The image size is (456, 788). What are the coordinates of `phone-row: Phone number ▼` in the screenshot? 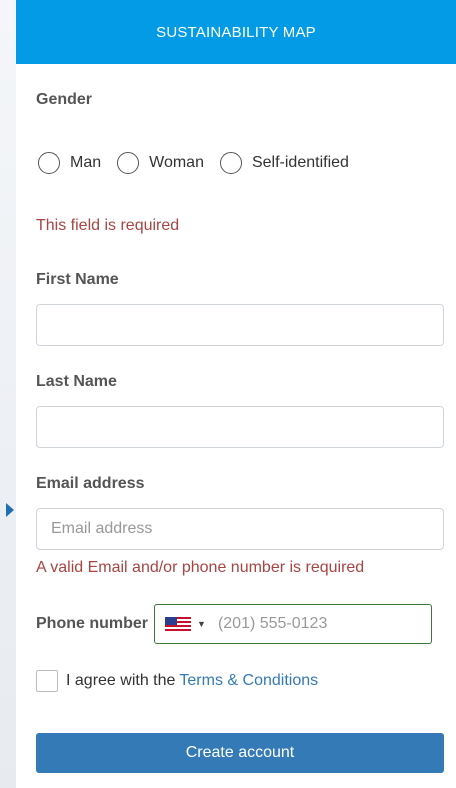 It's located at (234, 624).